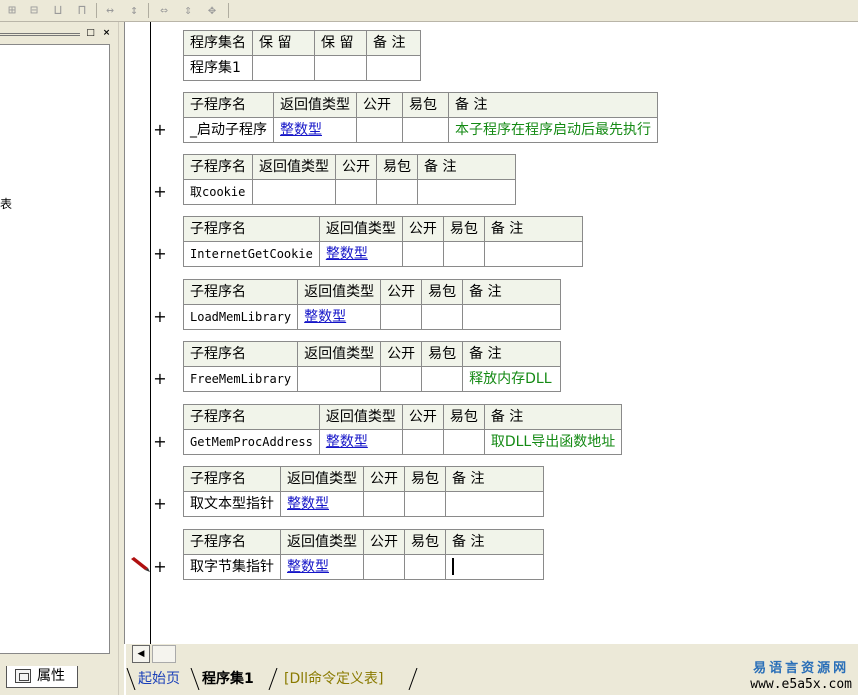 This screenshot has height=695, width=858. Describe the element at coordinates (453, 566) in the screenshot. I see `text-caret` at that location.